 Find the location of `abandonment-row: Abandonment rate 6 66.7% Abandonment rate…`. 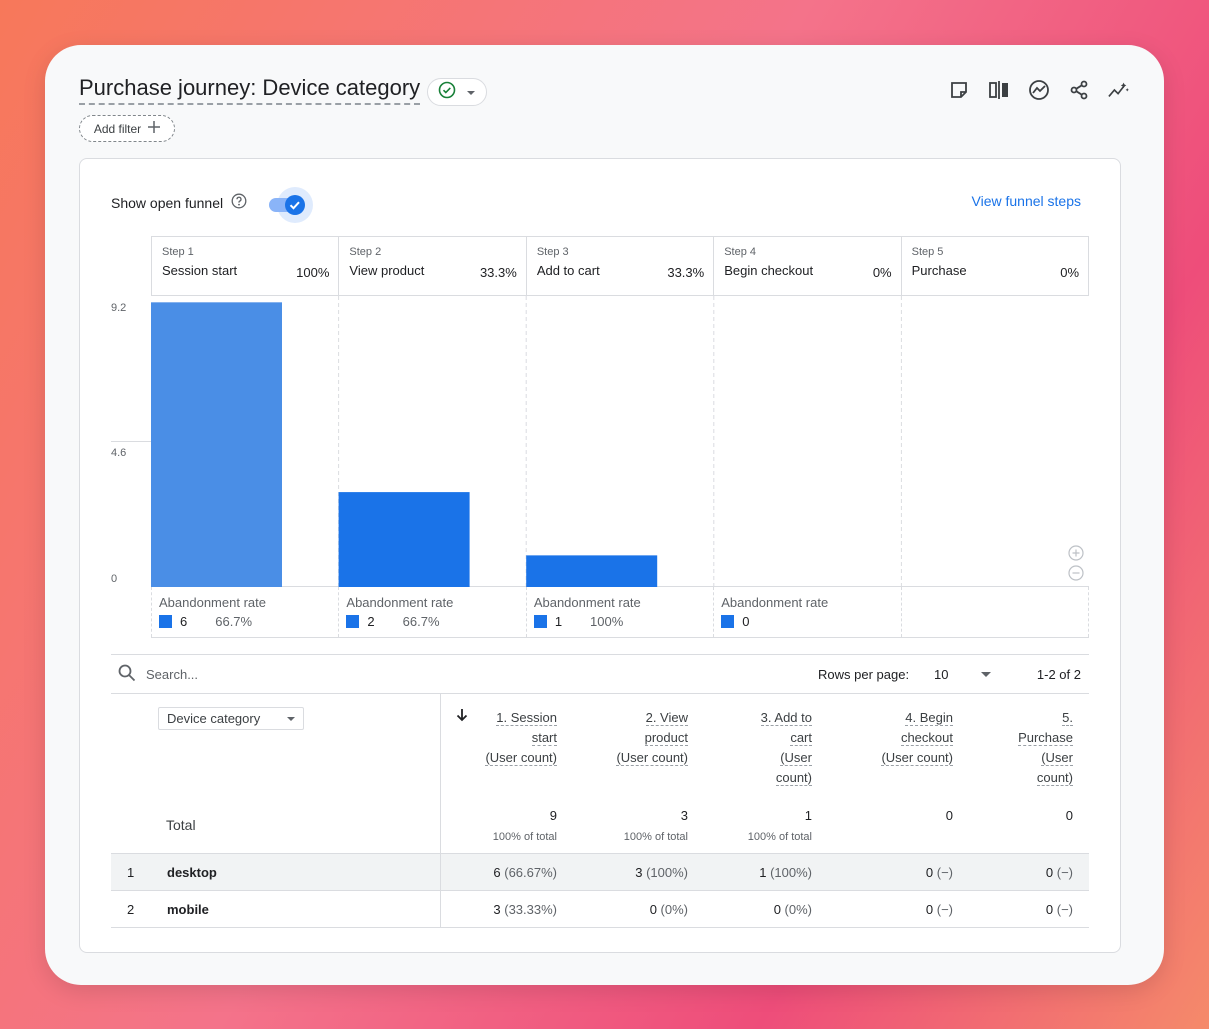

abandonment-row: Abandonment rate 6 66.7% Abandonment rate… is located at coordinates (620, 612).